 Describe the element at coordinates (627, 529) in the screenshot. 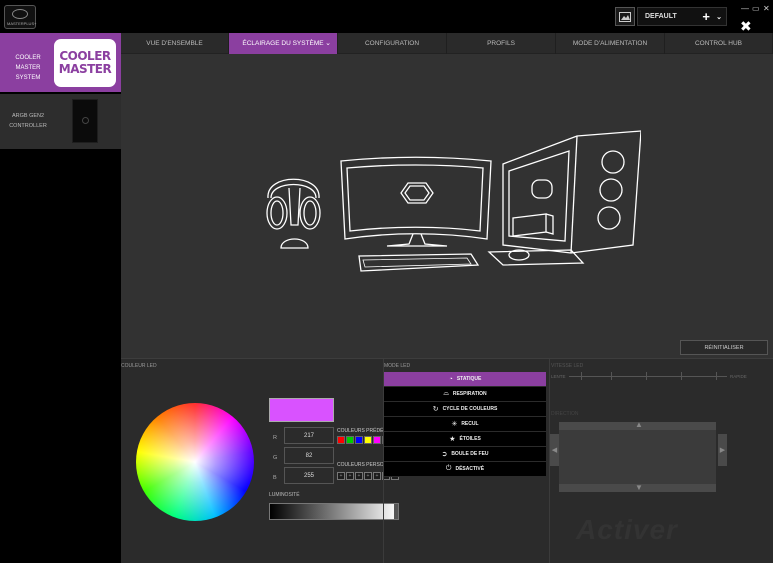

I see `watermark-text: Activer` at that location.